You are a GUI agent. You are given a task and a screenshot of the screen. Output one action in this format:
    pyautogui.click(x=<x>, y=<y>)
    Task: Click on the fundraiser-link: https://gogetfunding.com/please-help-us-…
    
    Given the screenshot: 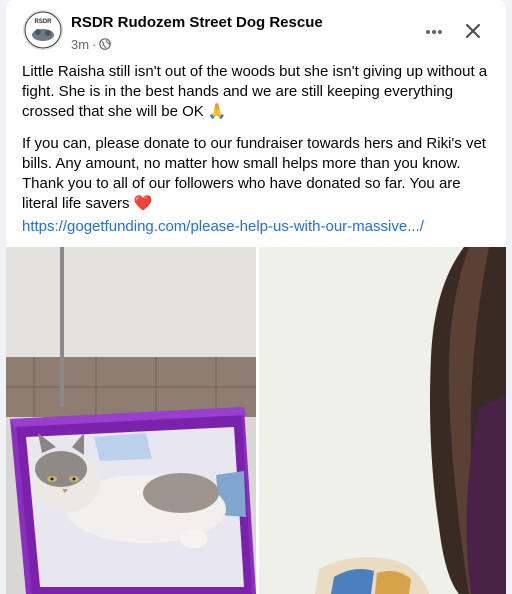 What is the action you would take?
    pyautogui.click(x=223, y=227)
    